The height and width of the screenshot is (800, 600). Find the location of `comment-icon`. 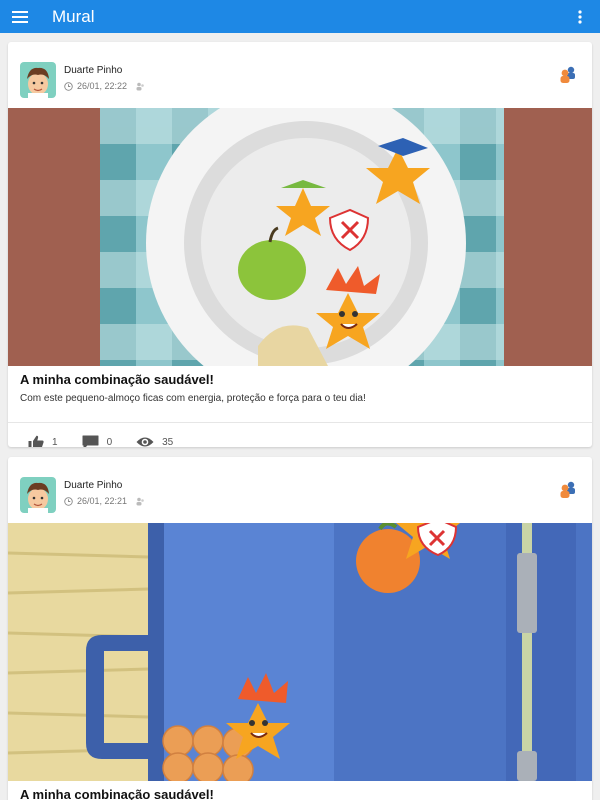

comment-icon is located at coordinates (90, 441).